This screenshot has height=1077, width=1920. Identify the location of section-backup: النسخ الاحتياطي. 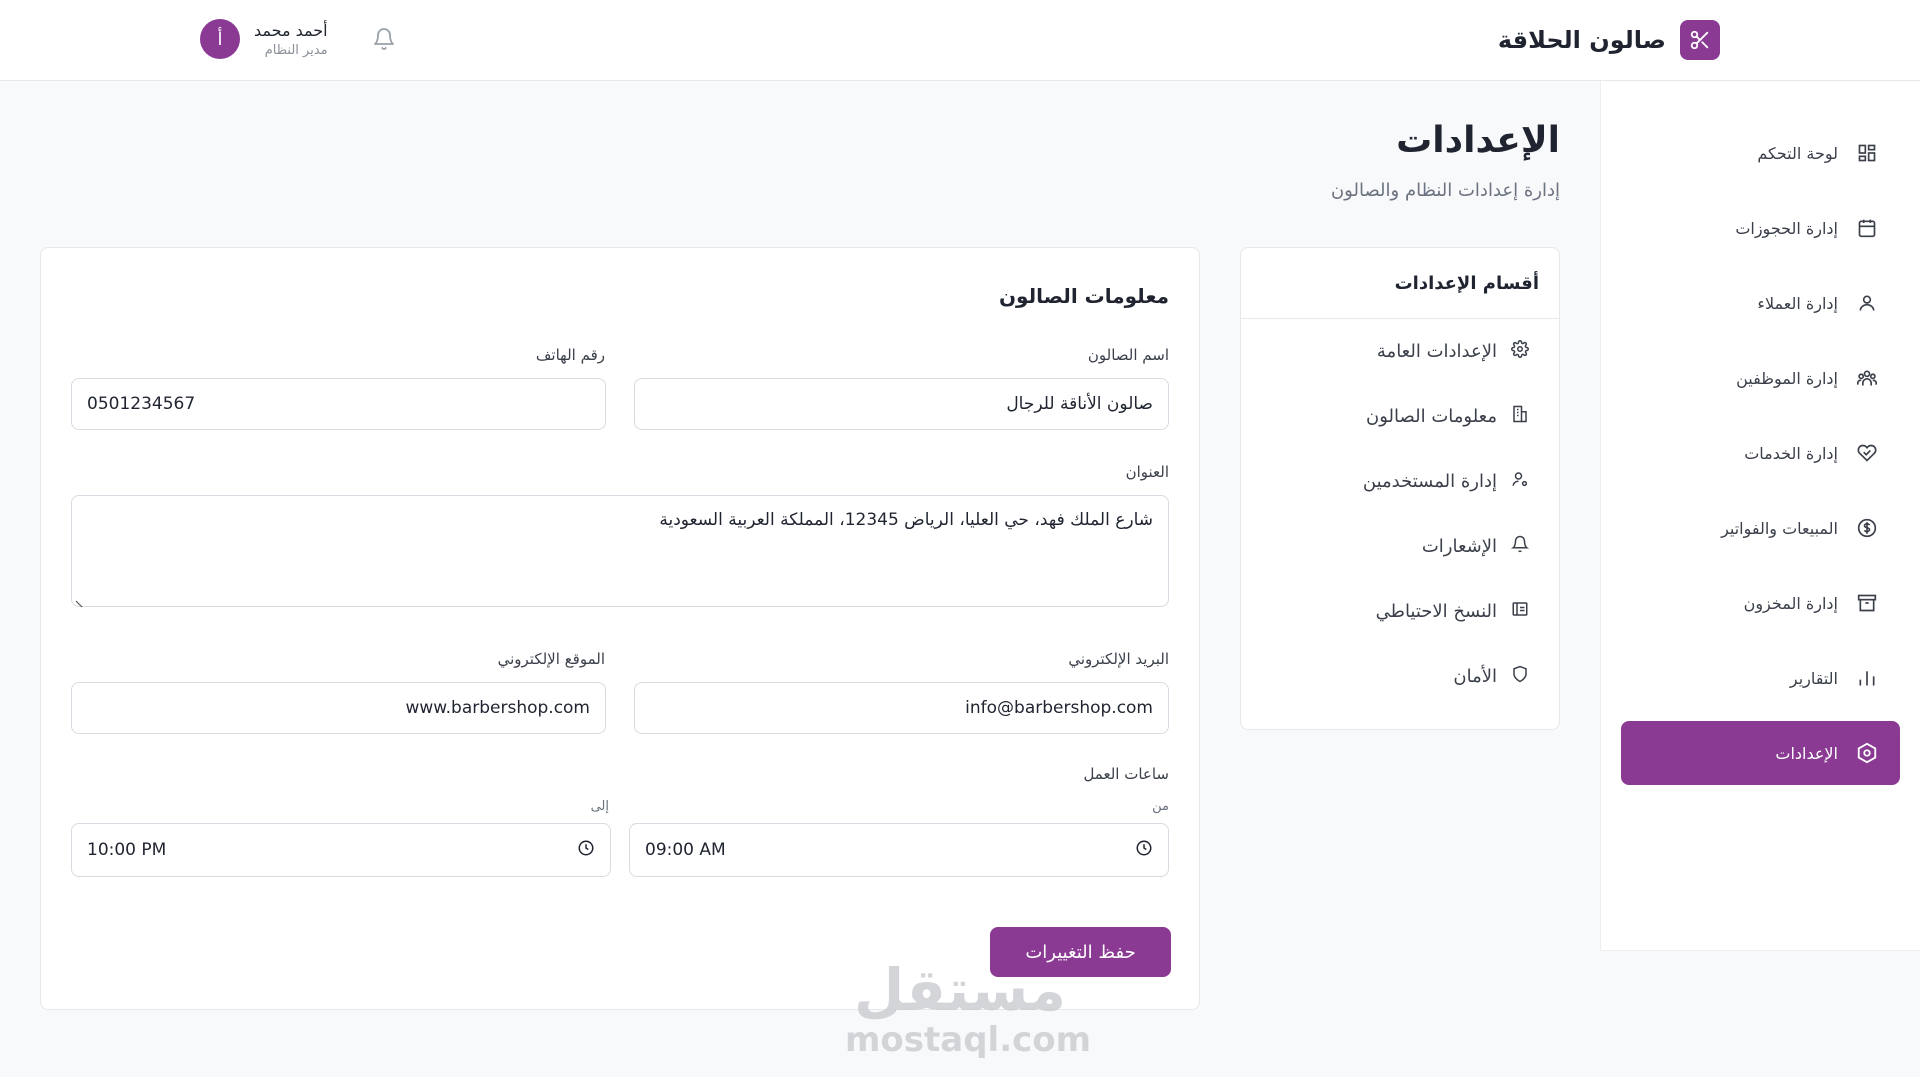
(1400, 611).